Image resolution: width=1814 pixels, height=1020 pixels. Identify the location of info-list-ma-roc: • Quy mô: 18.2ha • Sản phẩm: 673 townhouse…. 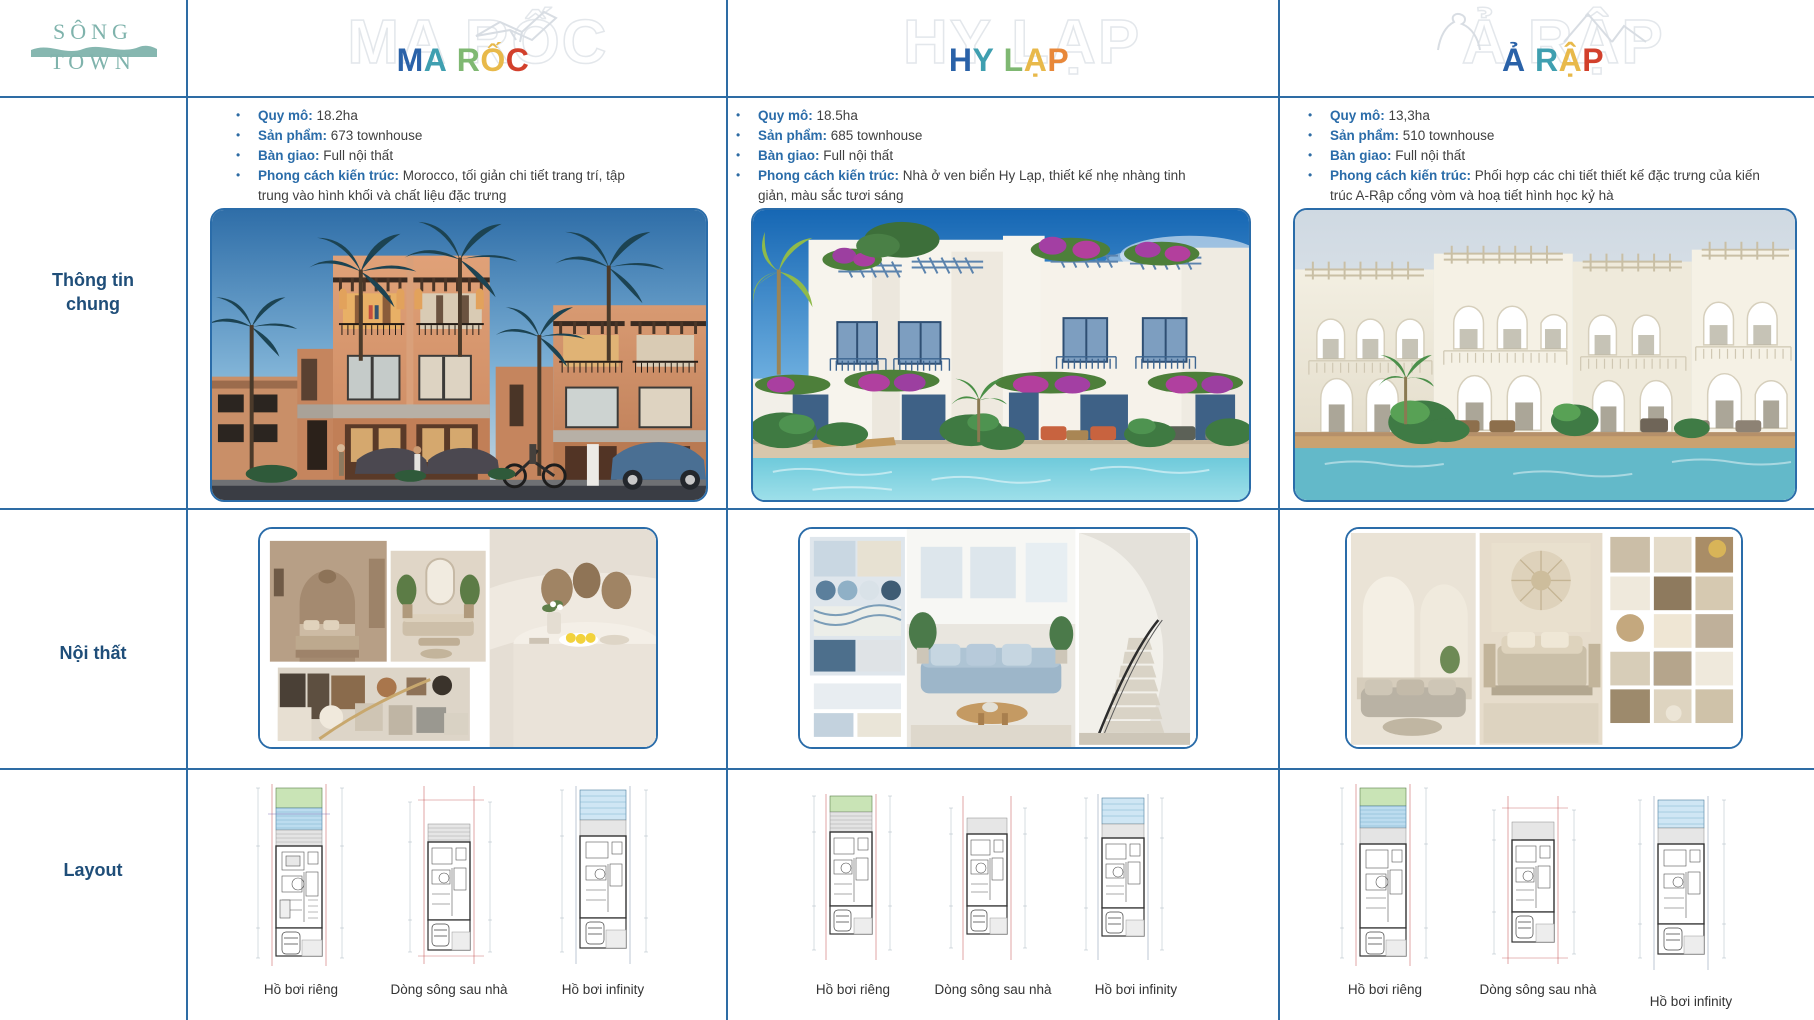
(446, 156).